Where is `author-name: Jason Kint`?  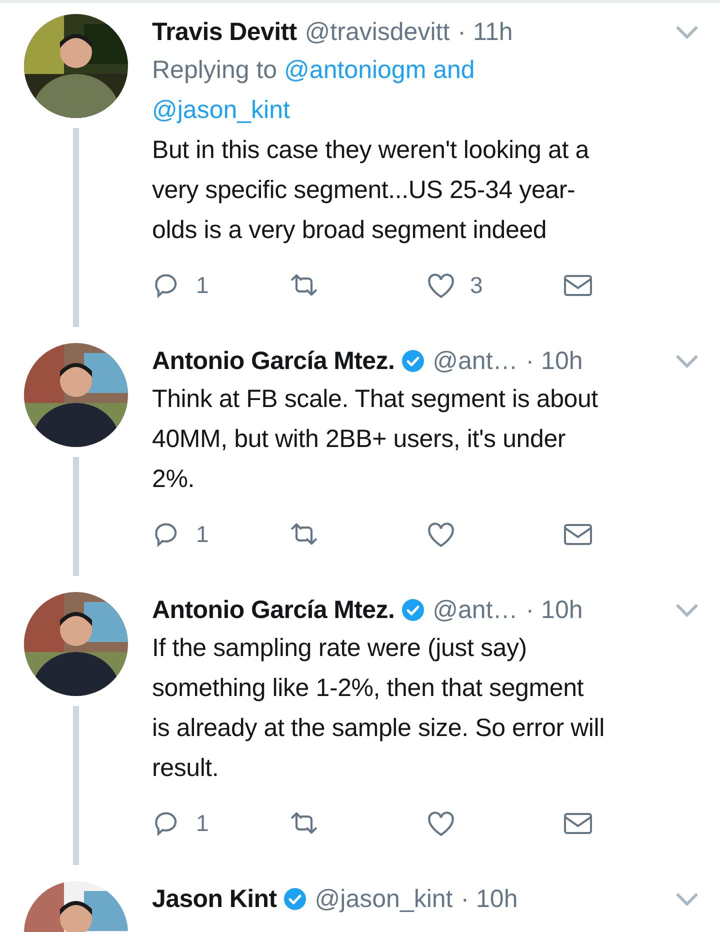 author-name: Jason Kint is located at coordinates (214, 899).